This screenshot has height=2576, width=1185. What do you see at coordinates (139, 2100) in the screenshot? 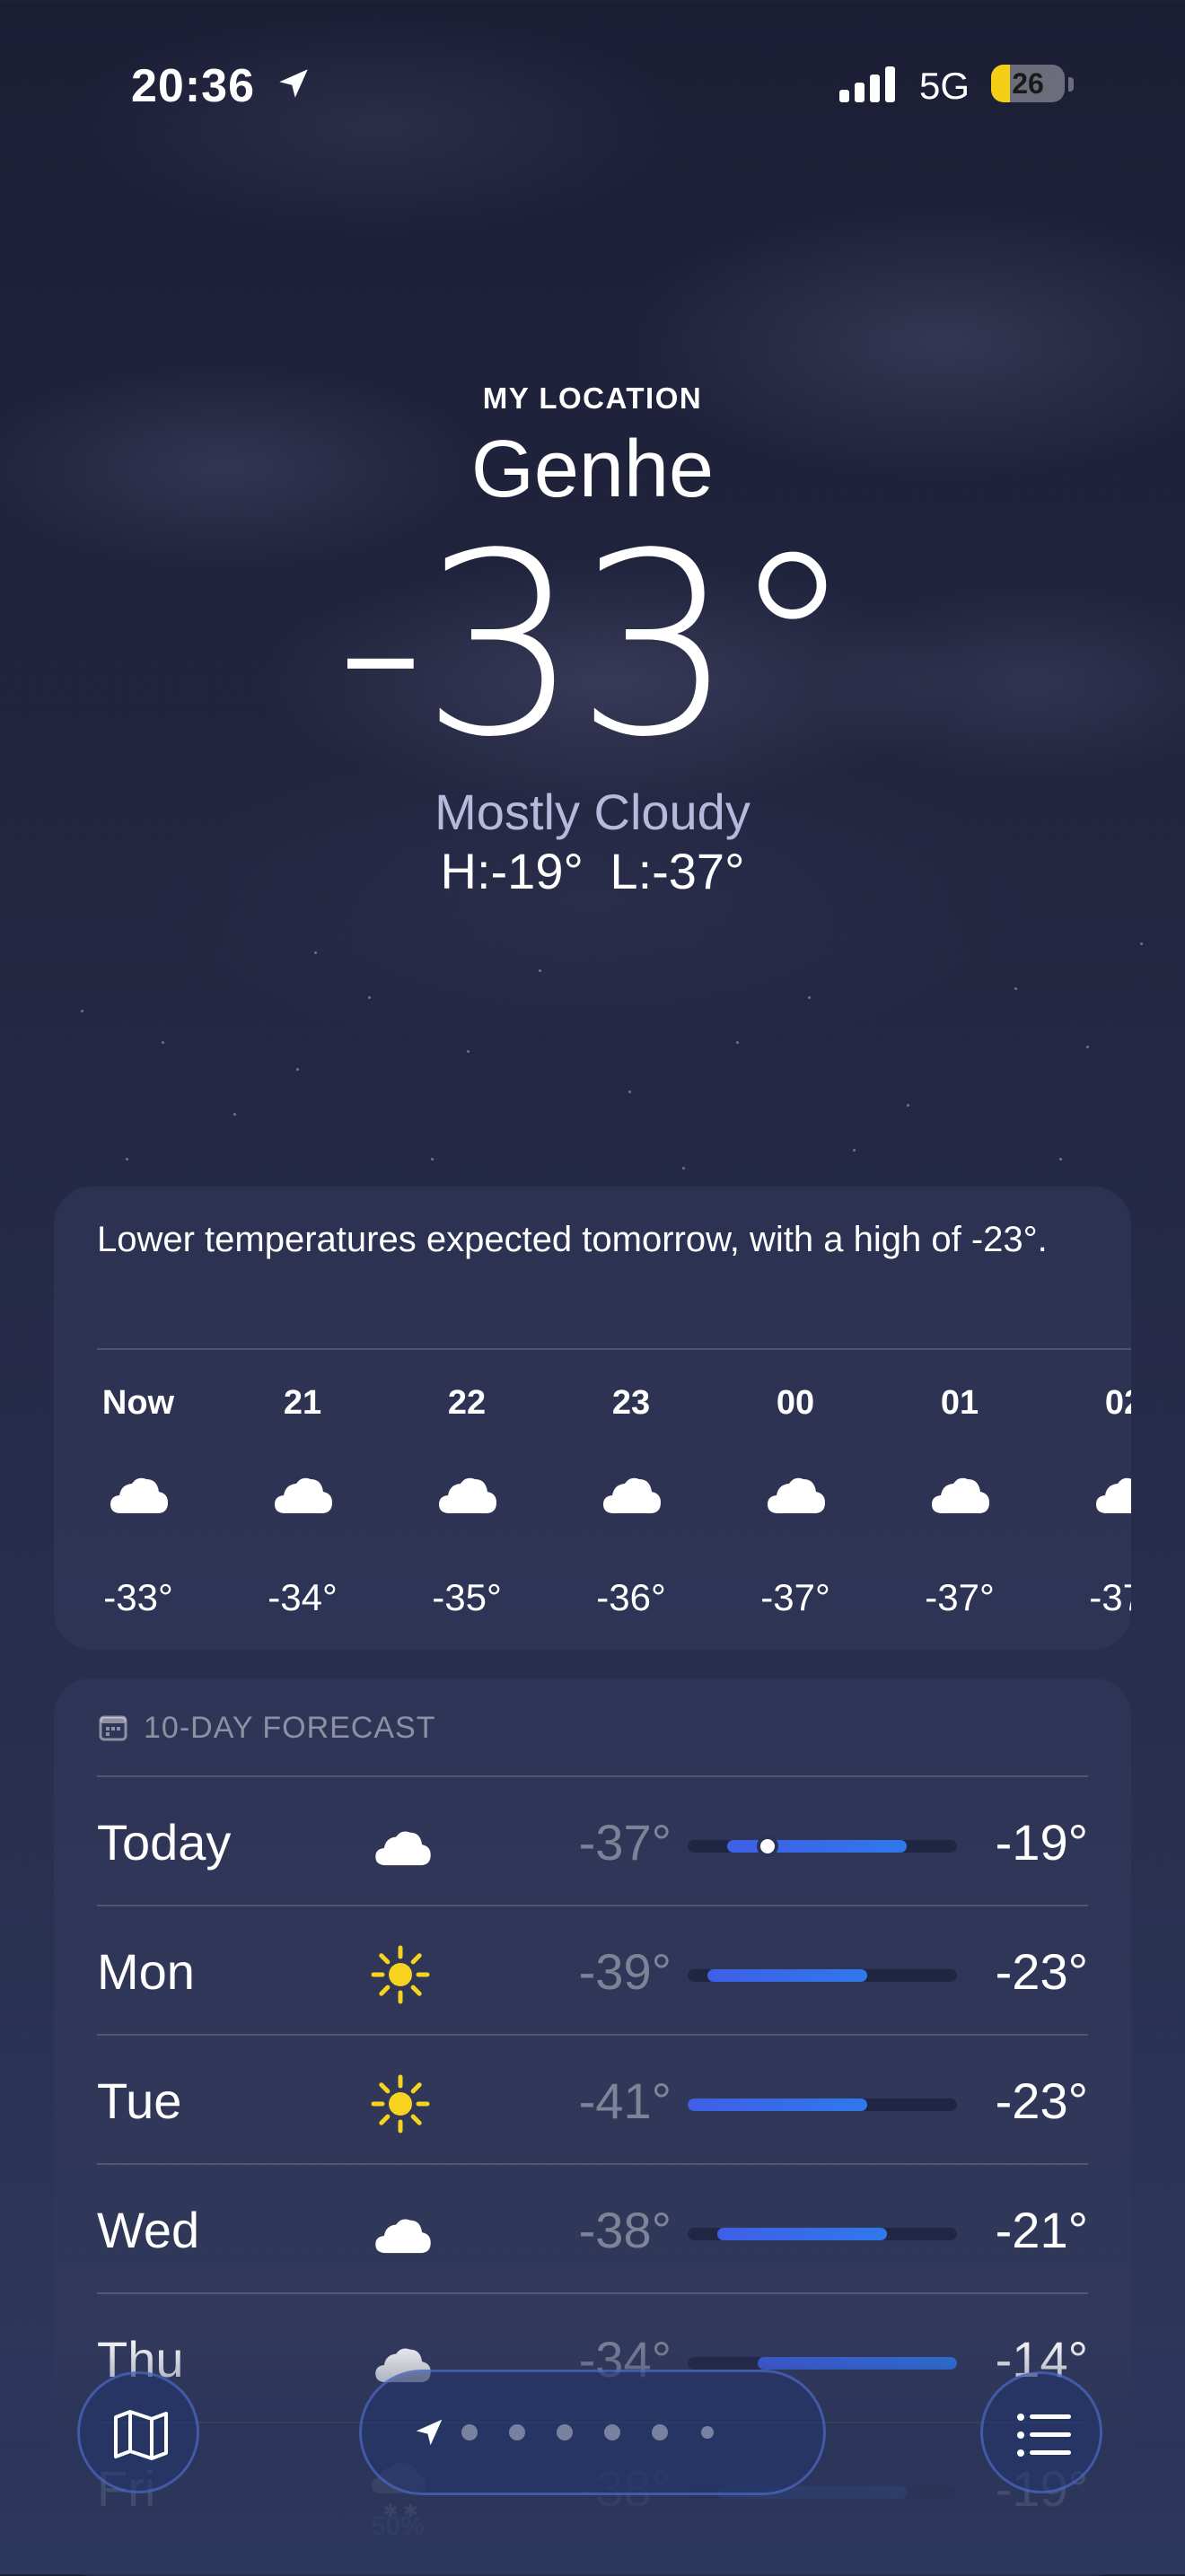
I see `forecast-day: Tue` at bounding box center [139, 2100].